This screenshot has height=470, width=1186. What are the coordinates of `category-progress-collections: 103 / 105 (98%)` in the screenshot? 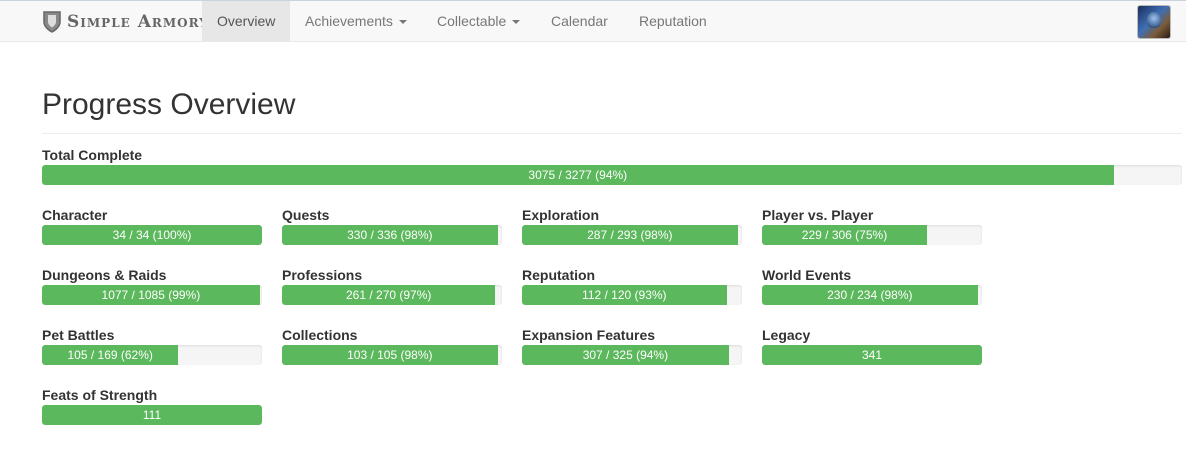 It's located at (392, 355).